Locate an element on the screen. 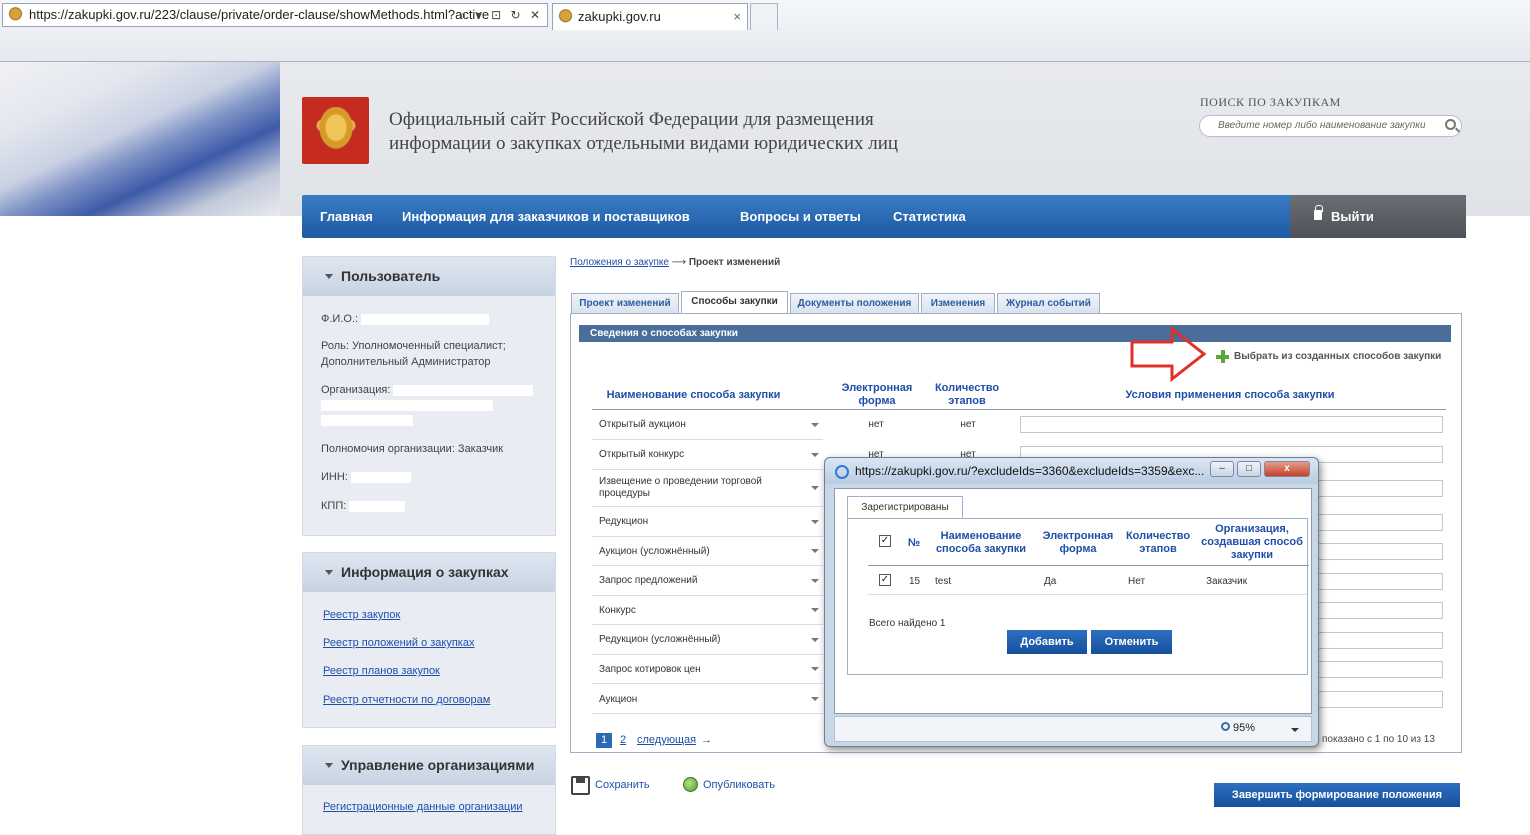 The width and height of the screenshot is (1530, 835). row-org: Заказчик is located at coordinates (1227, 581).